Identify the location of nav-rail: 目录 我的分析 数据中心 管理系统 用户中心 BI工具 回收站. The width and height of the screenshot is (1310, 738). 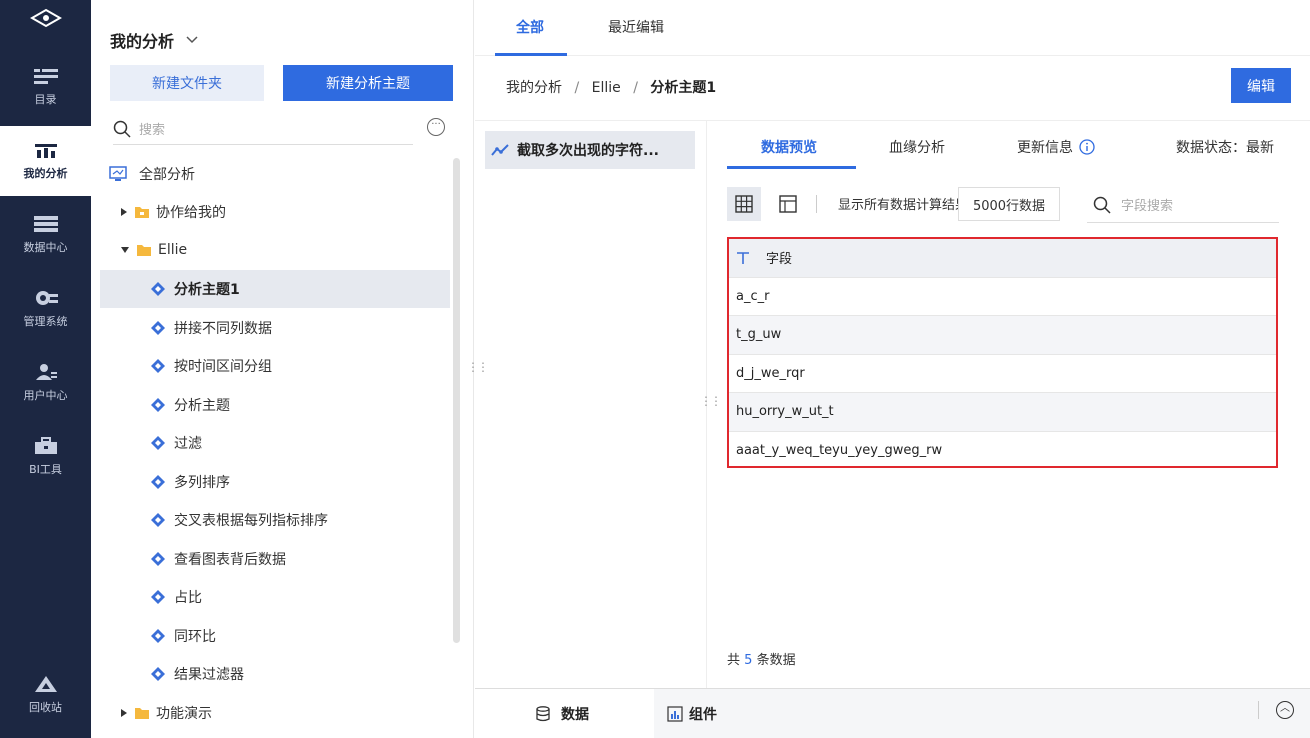
(45, 369).